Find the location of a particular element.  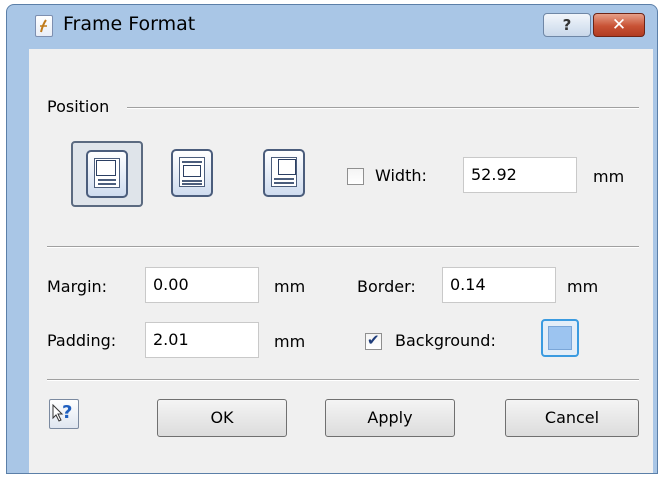

frame-right-icon is located at coordinates (284, 173).